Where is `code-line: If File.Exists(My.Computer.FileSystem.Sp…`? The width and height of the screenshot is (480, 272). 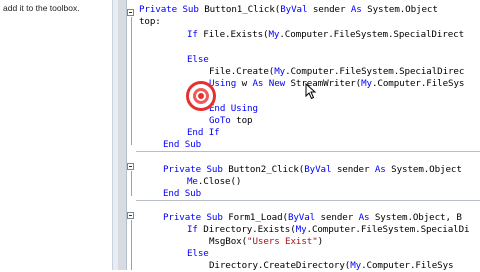 code-line: If File.Exists(My.Computer.FileSystem.Sp… is located at coordinates (325, 35).